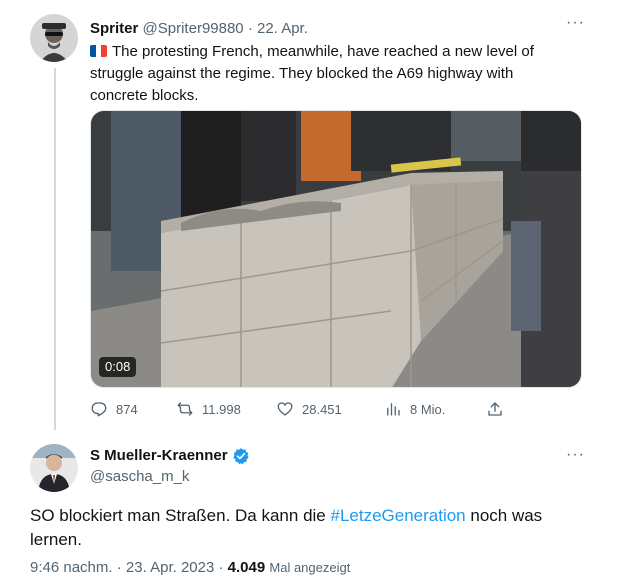 The image size is (620, 588). What do you see at coordinates (185, 409) in the screenshot?
I see `retweet-icon` at bounding box center [185, 409].